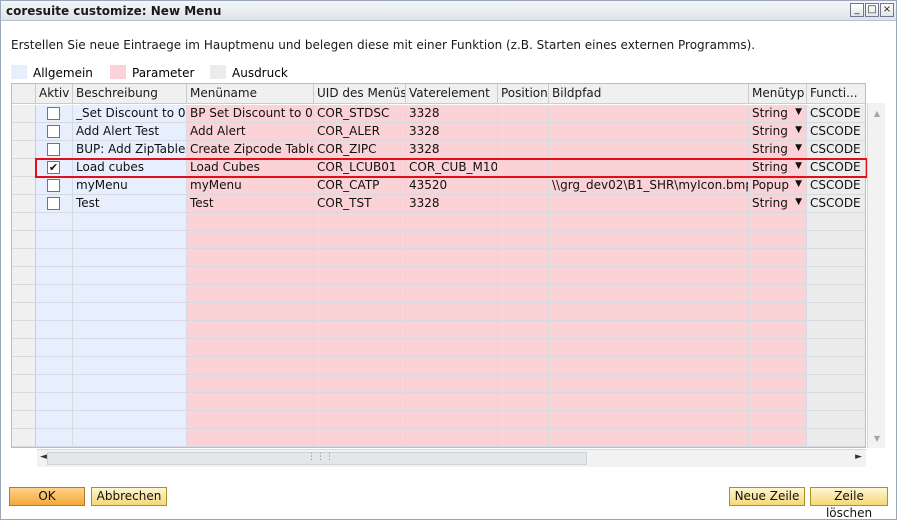 The image size is (897, 522). I want to click on dropdown-arrow-icon: ▼, so click(798, 112).